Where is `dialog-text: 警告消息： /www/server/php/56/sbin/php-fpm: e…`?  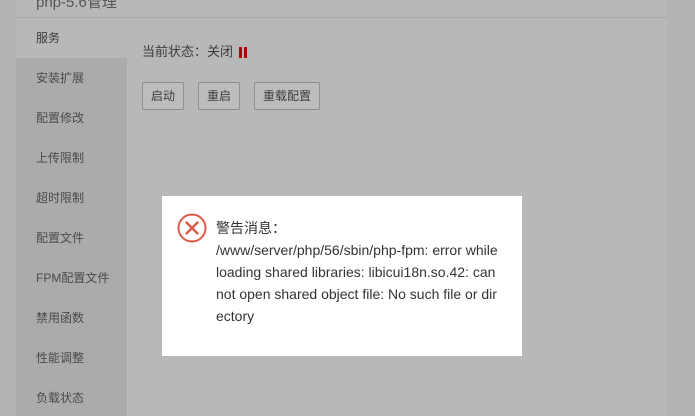
dialog-text: 警告消息： /www/server/php/56/sbin/php-fpm: e… is located at coordinates (358, 272).